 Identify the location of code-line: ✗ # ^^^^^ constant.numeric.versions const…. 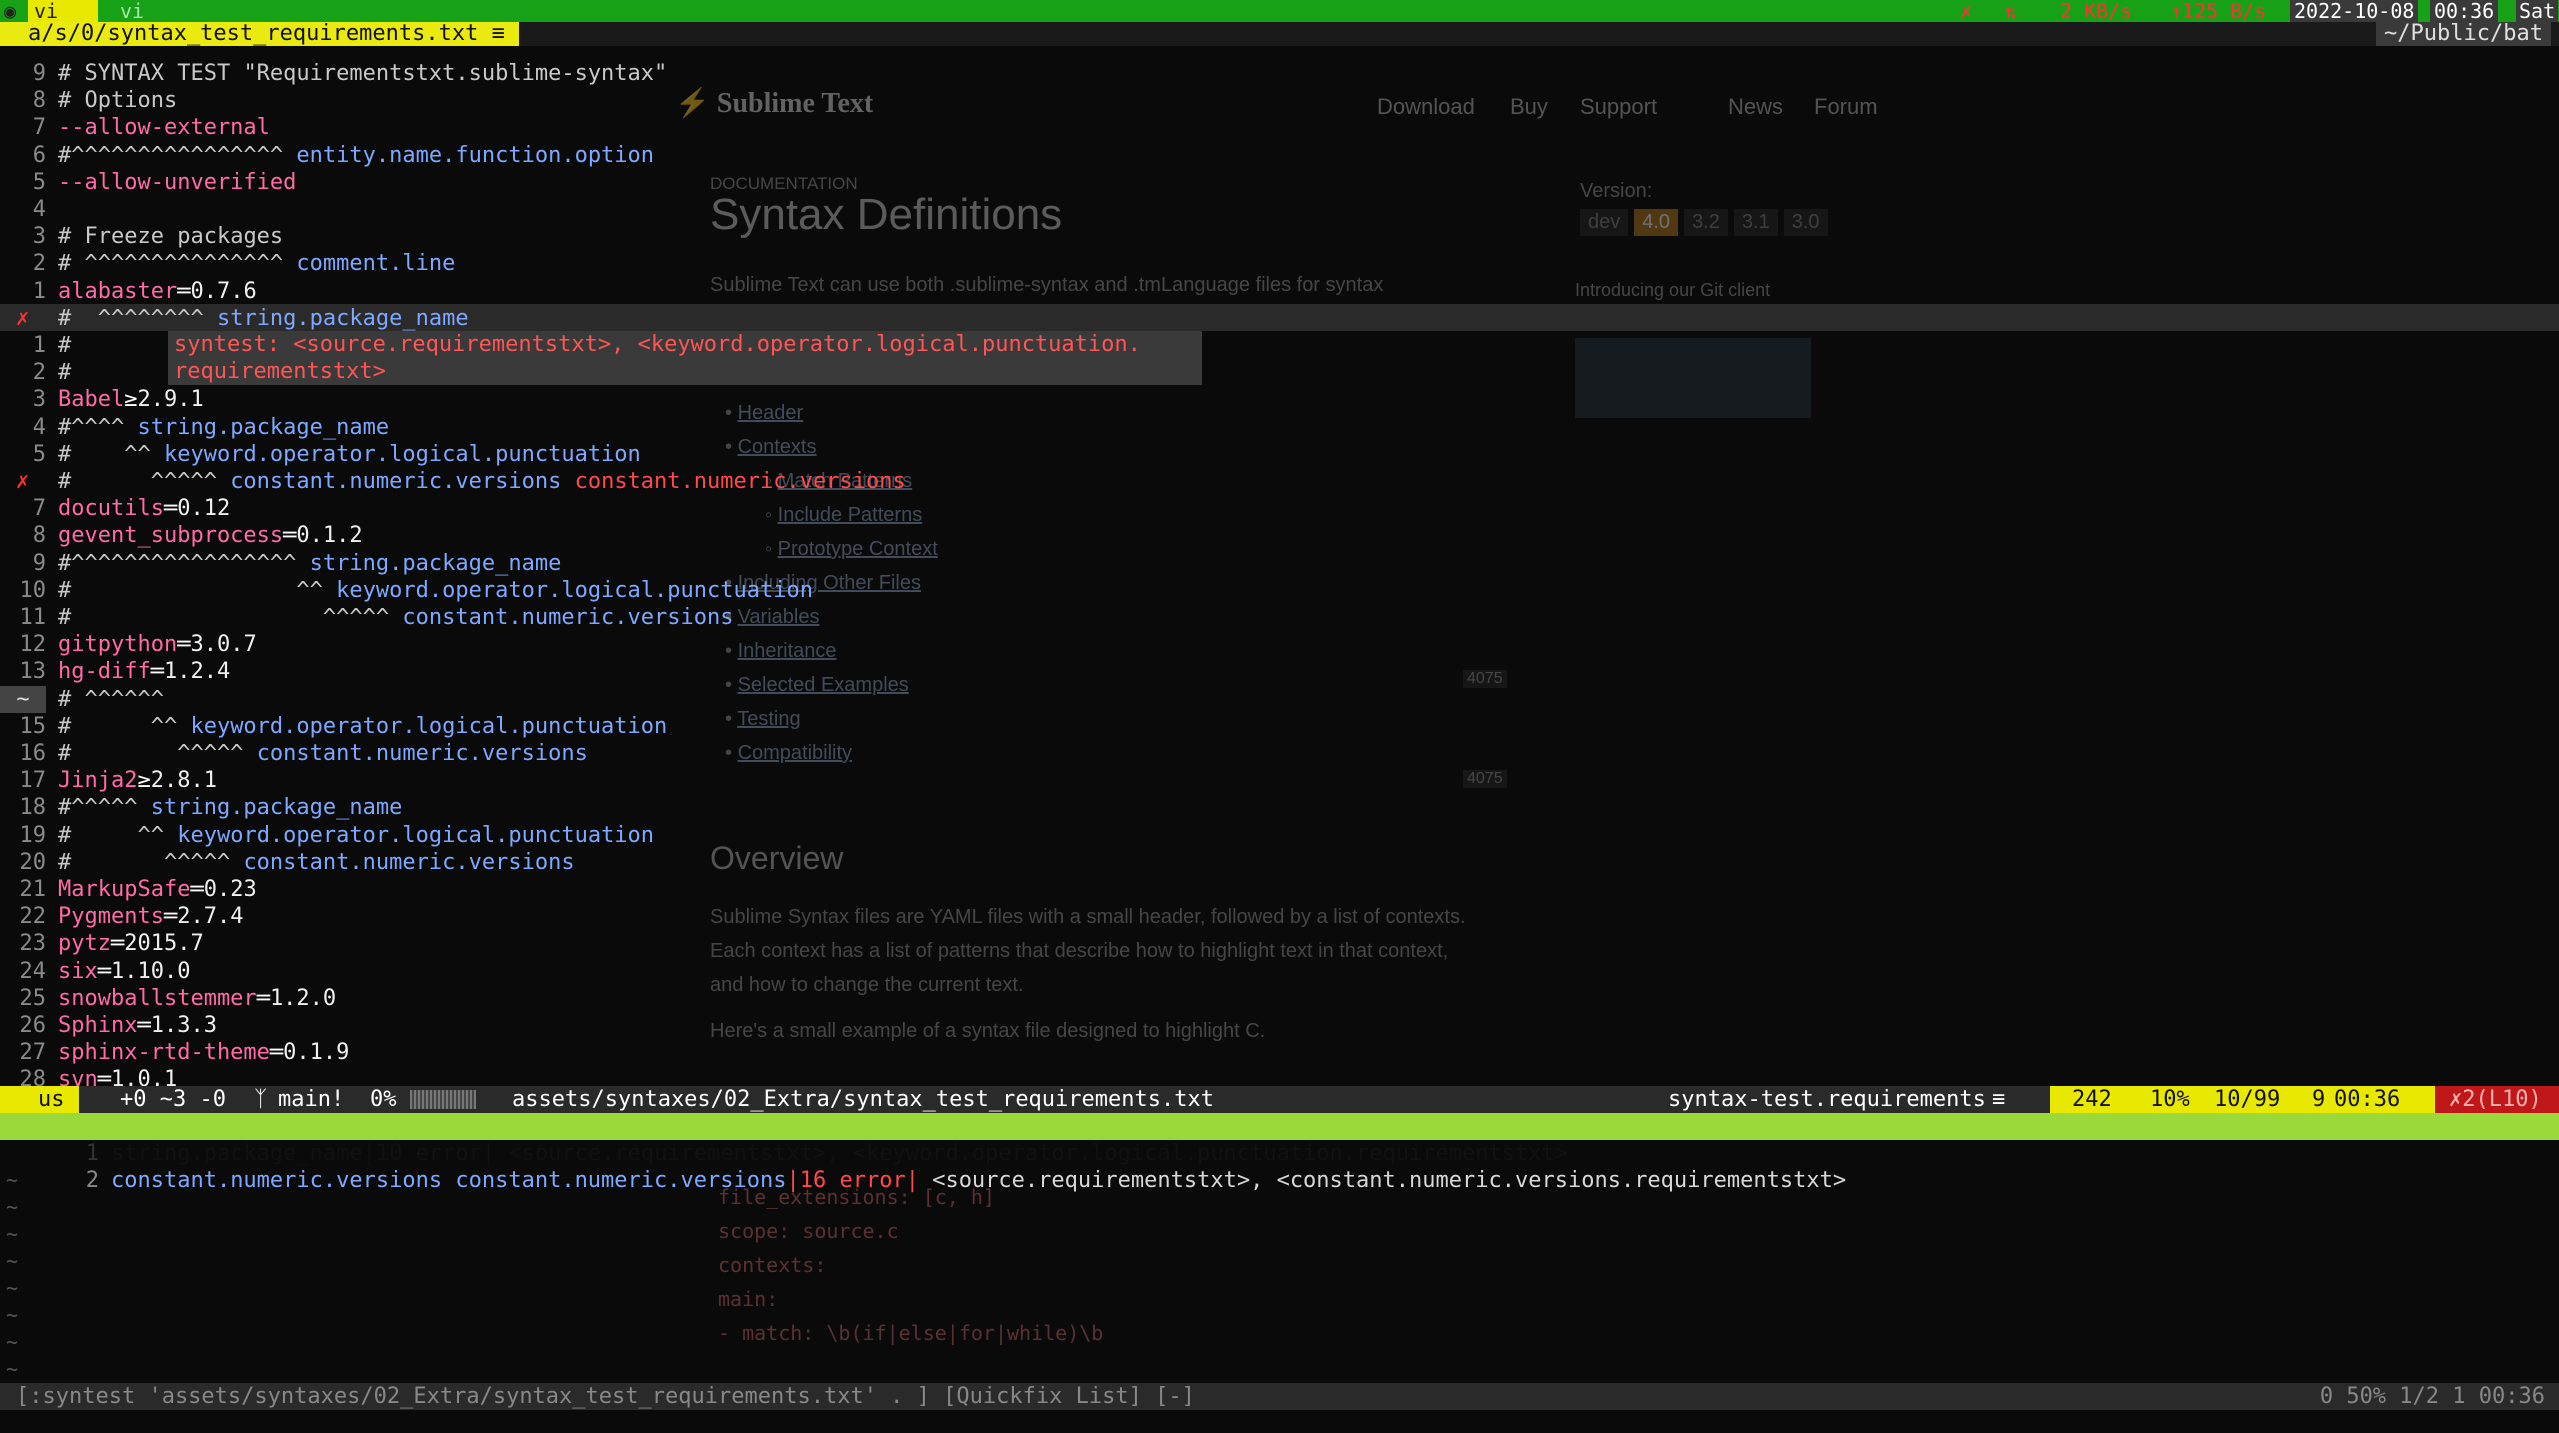
(453, 481).